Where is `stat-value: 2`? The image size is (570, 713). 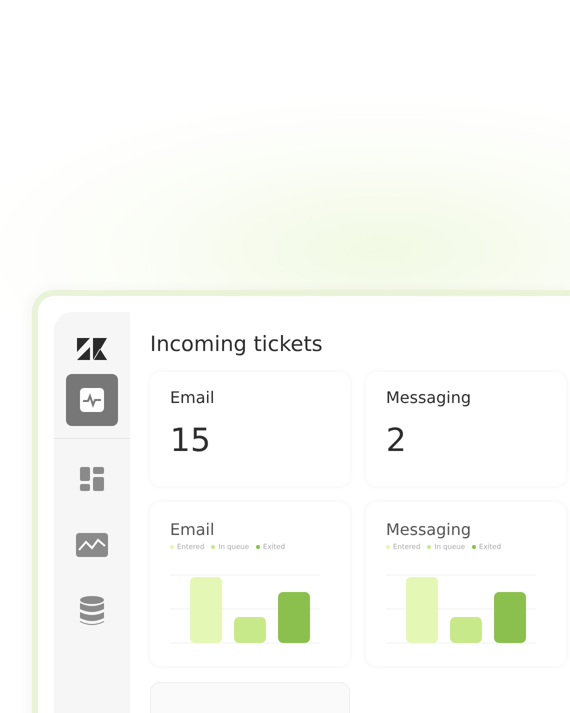
stat-value: 2 is located at coordinates (397, 440).